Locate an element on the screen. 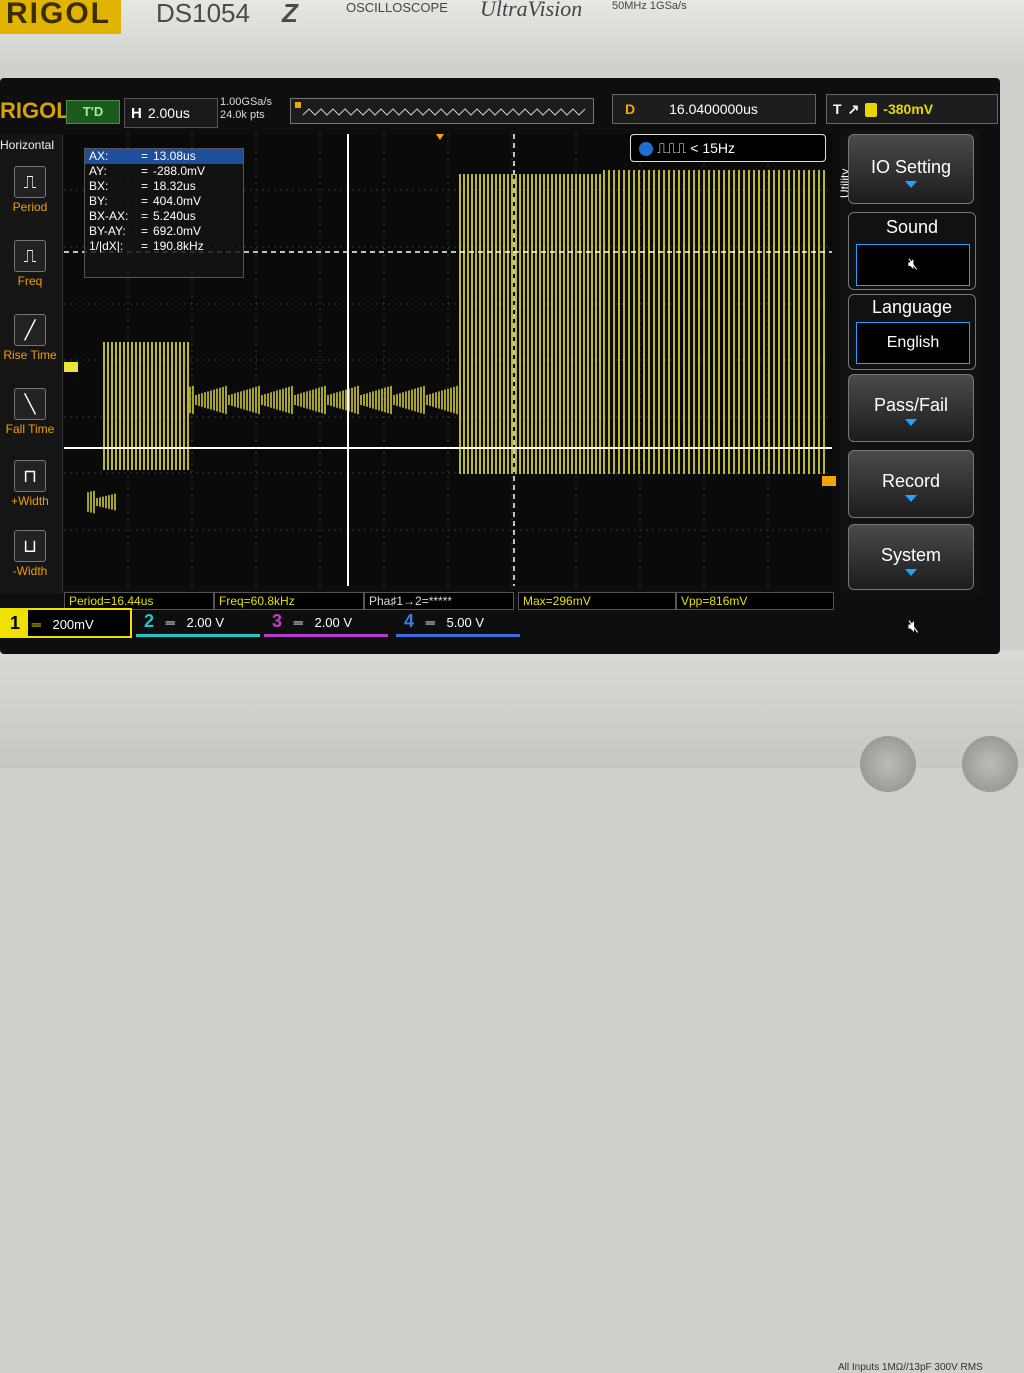 This screenshot has width=1024, height=1373. language-label: Language is located at coordinates (912, 307).